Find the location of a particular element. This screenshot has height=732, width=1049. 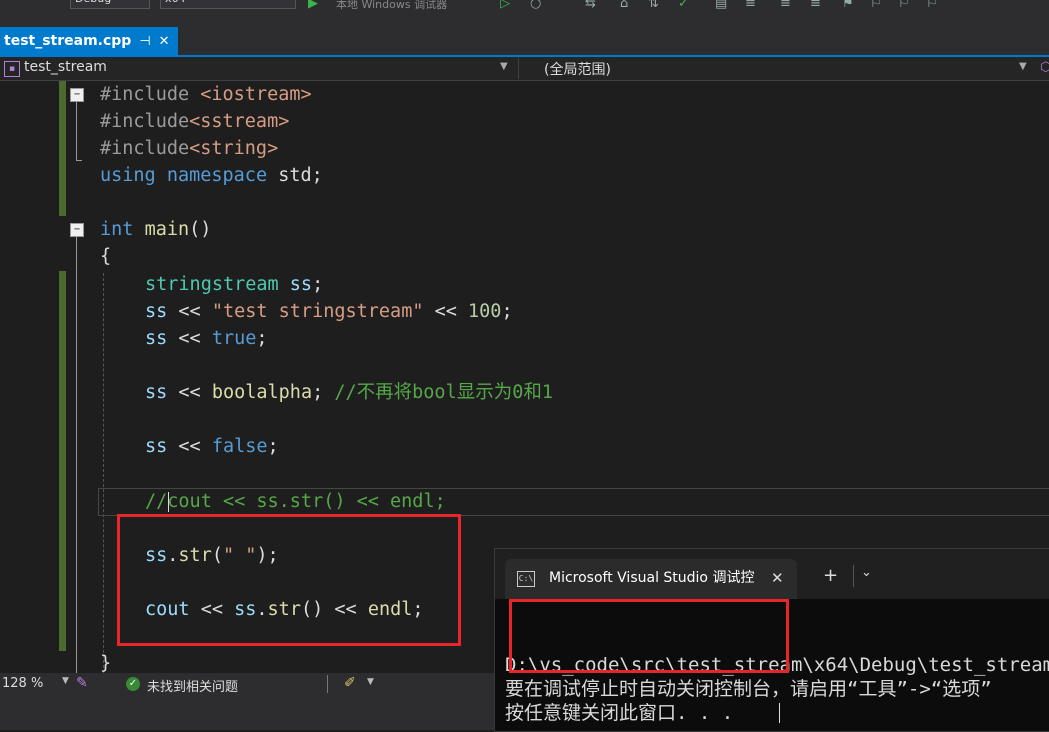

navigation-bar: ▪ test_stream ▼ (全局范围) ▼ ⬡ is located at coordinates (524, 69).